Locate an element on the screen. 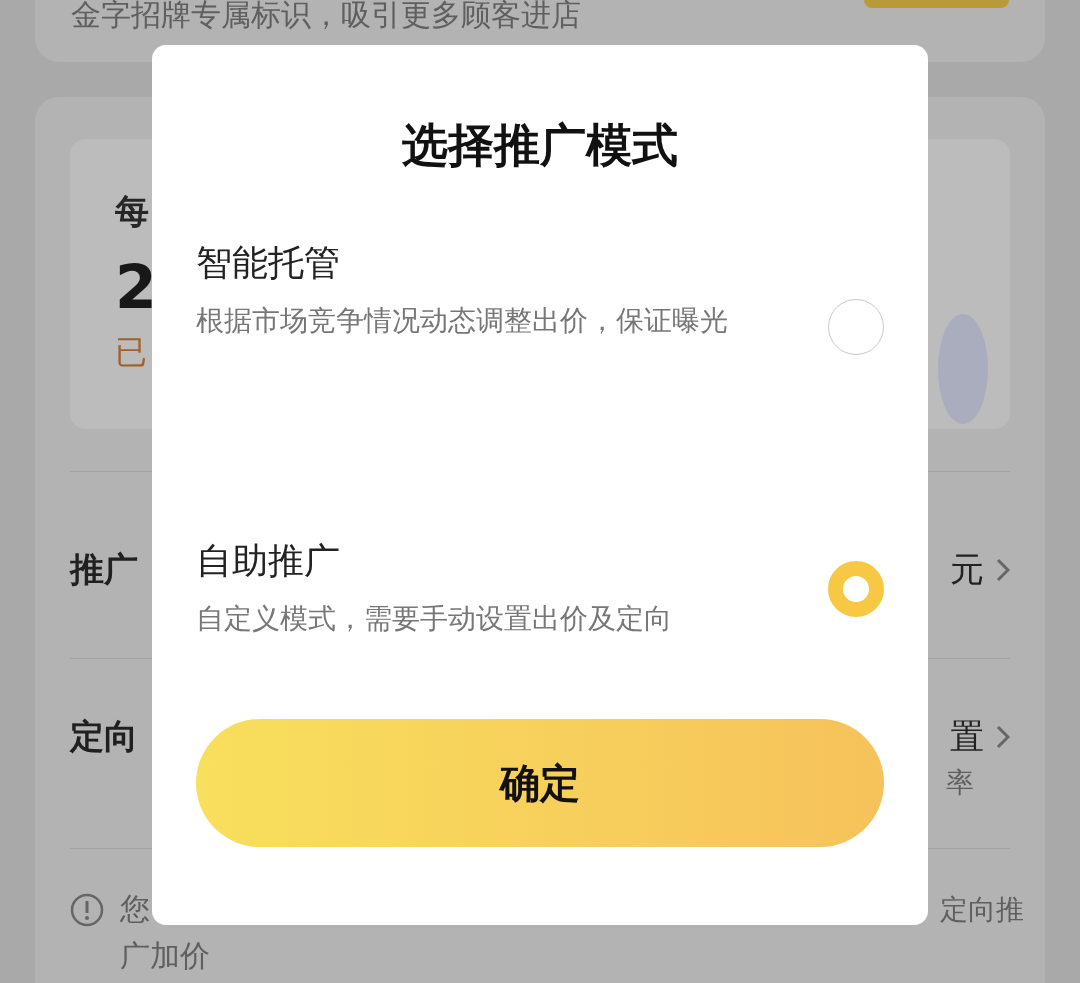 Image resolution: width=1080 pixels, height=983 pixels. dialog-title: 选择推广模式 is located at coordinates (540, 145).